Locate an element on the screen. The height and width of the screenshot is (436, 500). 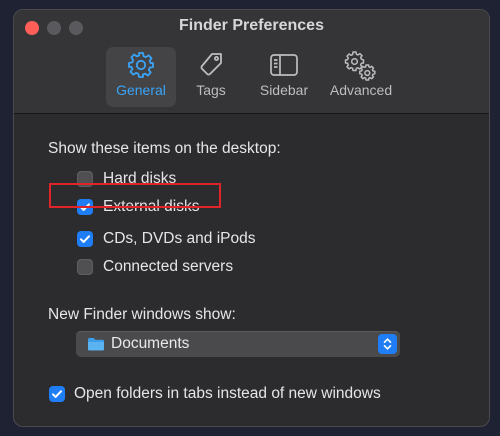
tab-tags: Tags is located at coordinates (211, 77).